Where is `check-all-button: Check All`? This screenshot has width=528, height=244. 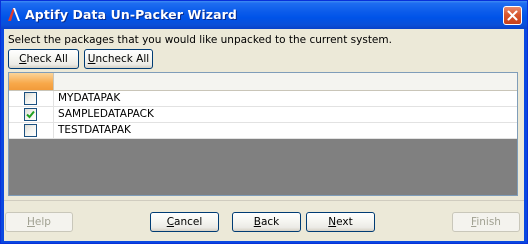 check-all-button: Check All is located at coordinates (43, 59).